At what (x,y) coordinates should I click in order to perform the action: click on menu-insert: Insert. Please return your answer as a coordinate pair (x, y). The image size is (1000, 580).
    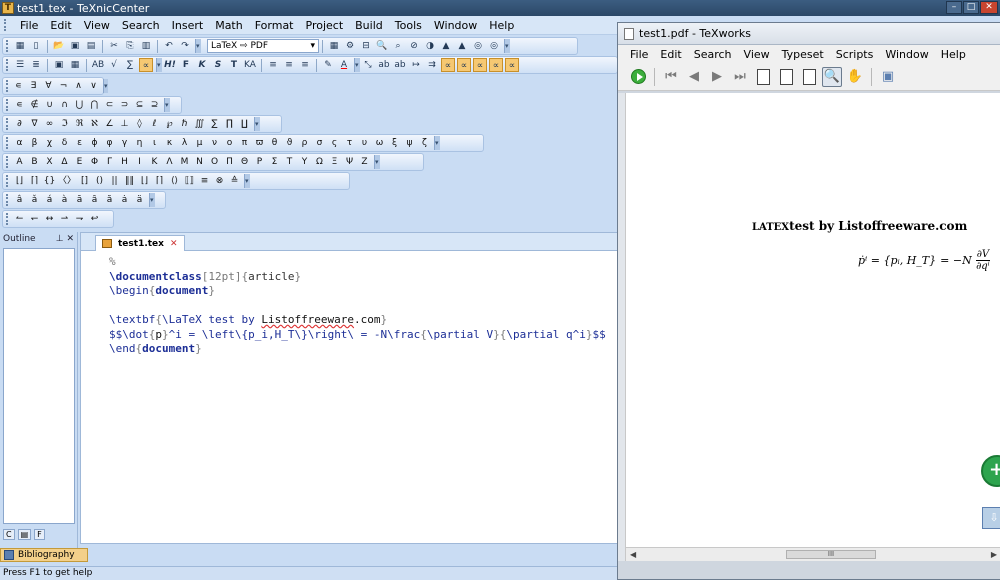
    Looking at the image, I should click on (188, 25).